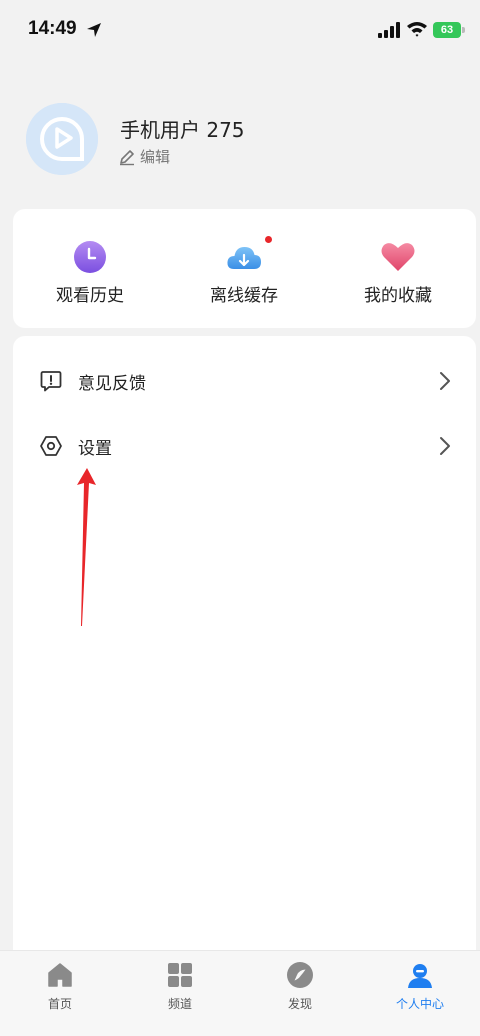 The height and width of the screenshot is (1036, 480). I want to click on shortcuts-card: 观看历史 离线缓存 我的收藏, so click(244, 268).